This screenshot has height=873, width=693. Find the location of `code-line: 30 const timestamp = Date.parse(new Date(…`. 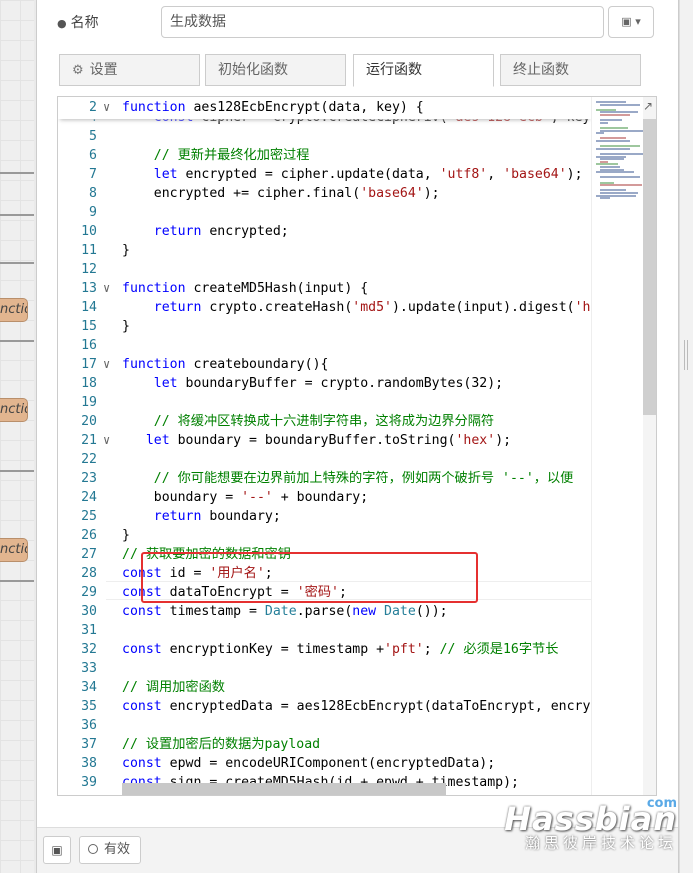

code-line: 30 const timestamp = Date.parse(new Date(… is located at coordinates (324, 611).